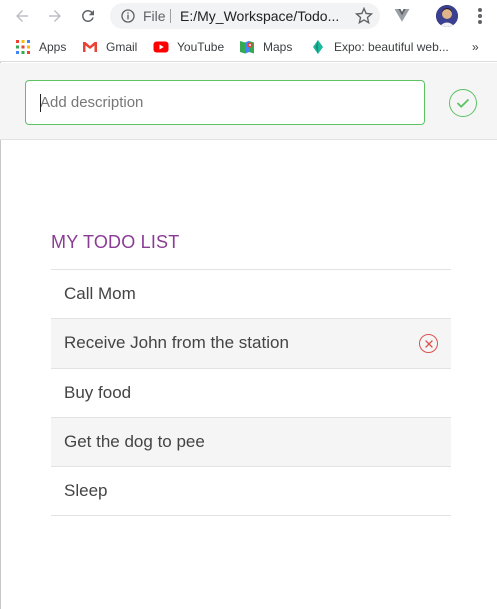 This screenshot has width=497, height=609. I want to click on info-icon, so click(128, 16).